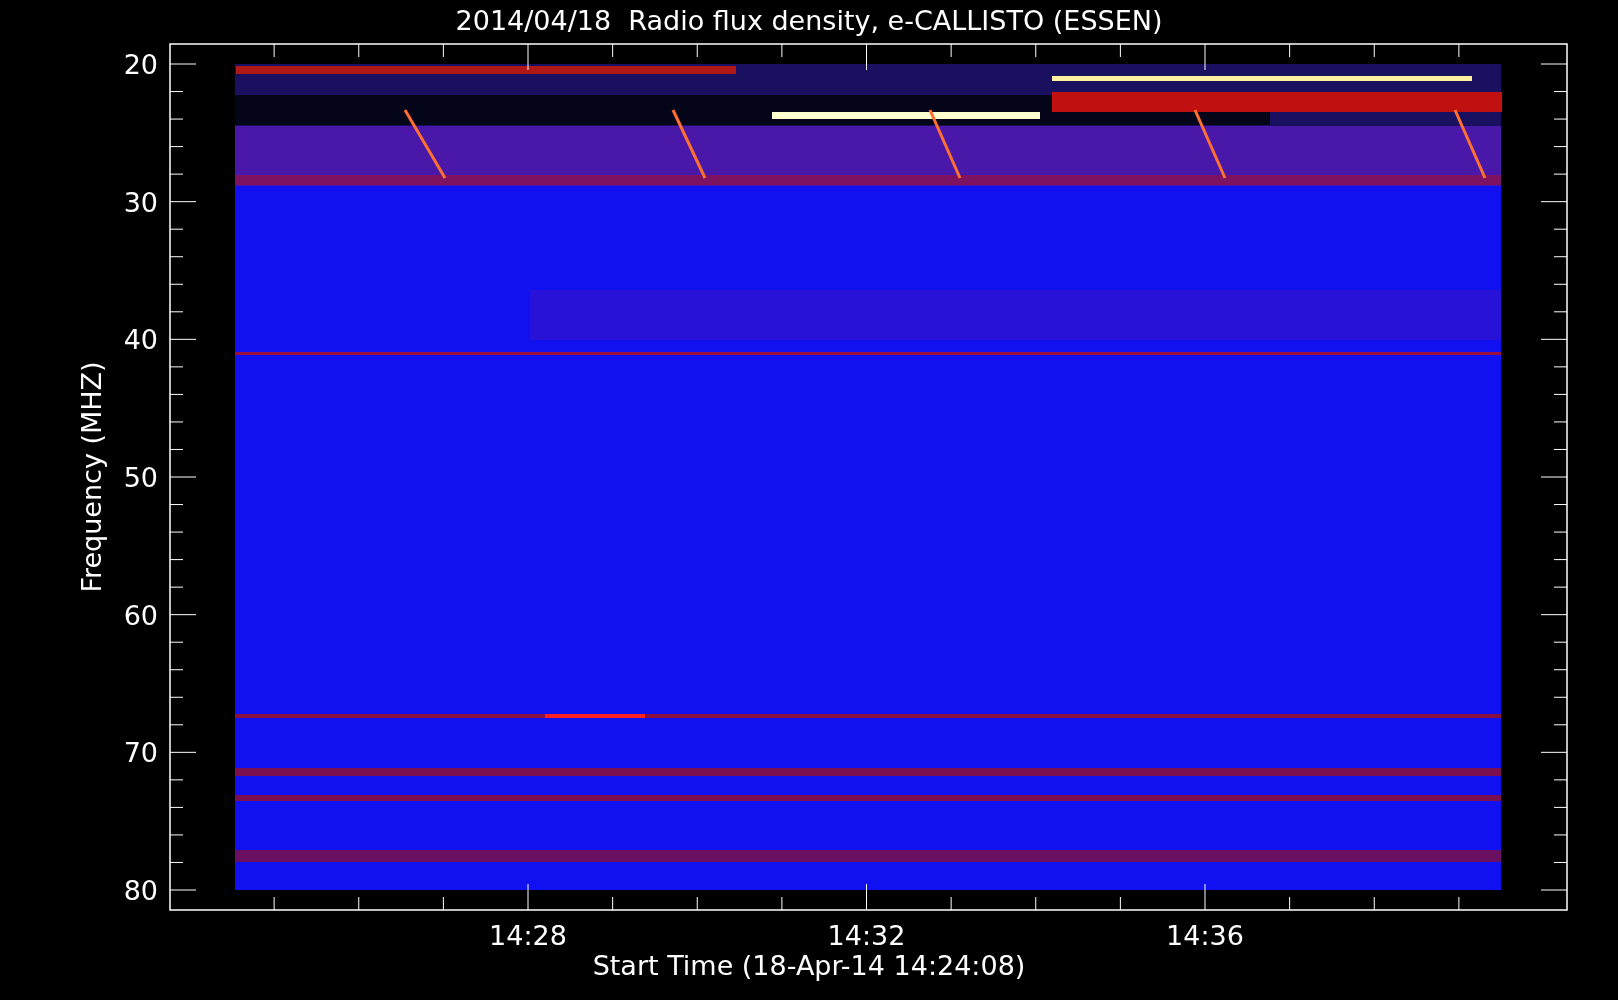 Image resolution: width=1618 pixels, height=1000 pixels. What do you see at coordinates (140, 615) in the screenshot?
I see `tick-label: 60` at bounding box center [140, 615].